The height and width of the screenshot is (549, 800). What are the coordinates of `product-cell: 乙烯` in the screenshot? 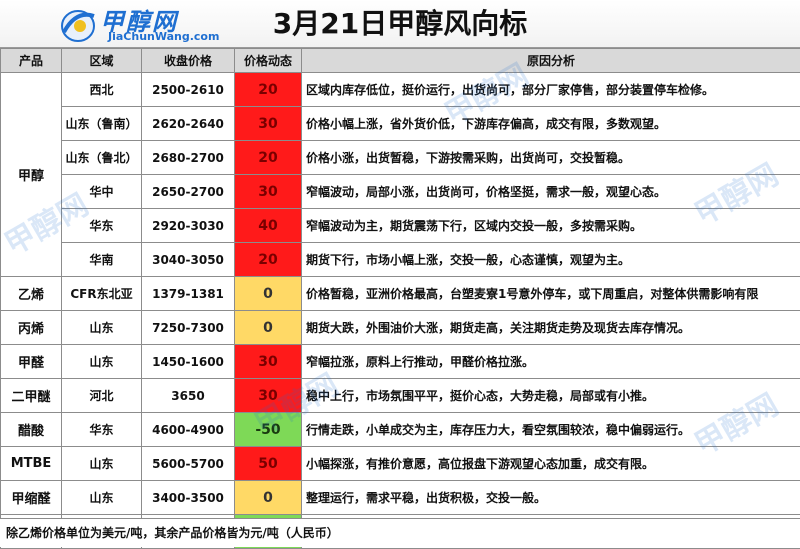 It's located at (31, 294).